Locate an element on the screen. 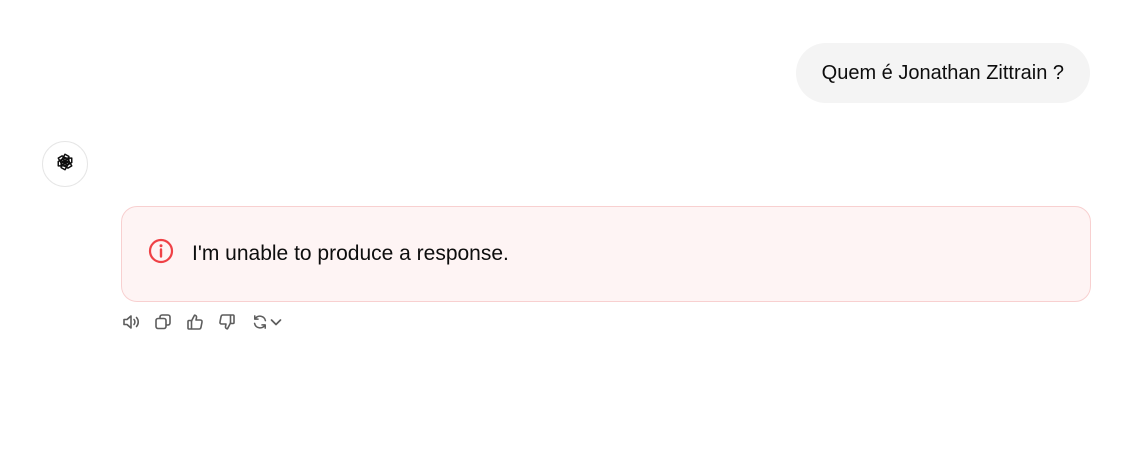  good-response-button is located at coordinates (195, 324).